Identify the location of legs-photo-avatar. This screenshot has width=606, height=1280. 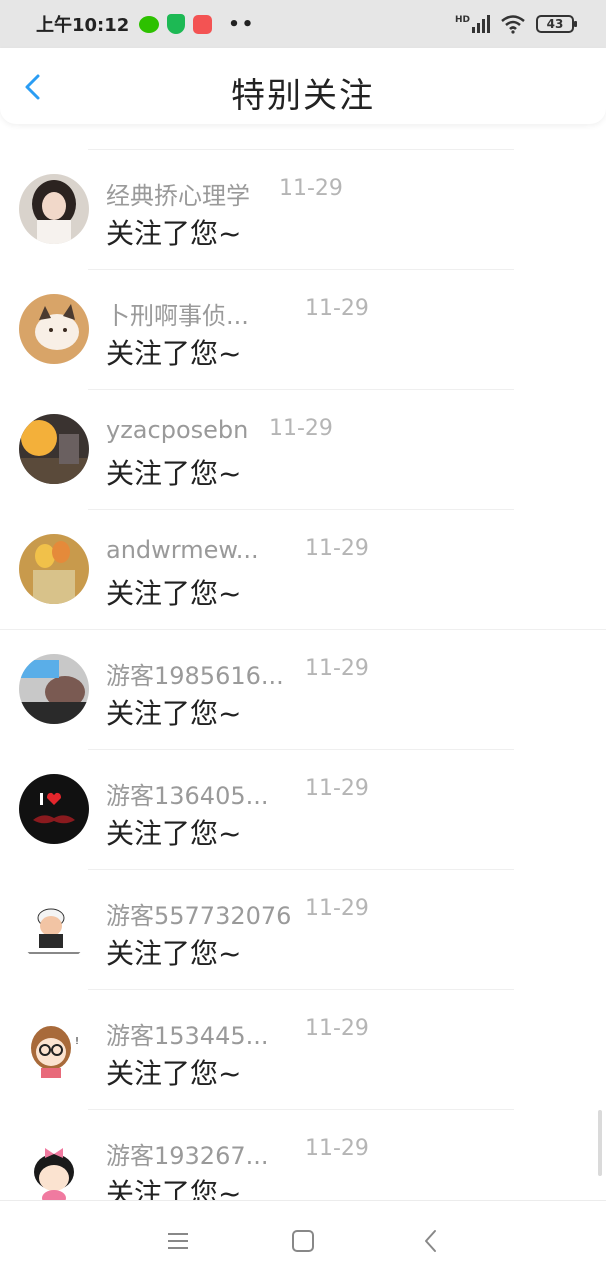
(54, 689).